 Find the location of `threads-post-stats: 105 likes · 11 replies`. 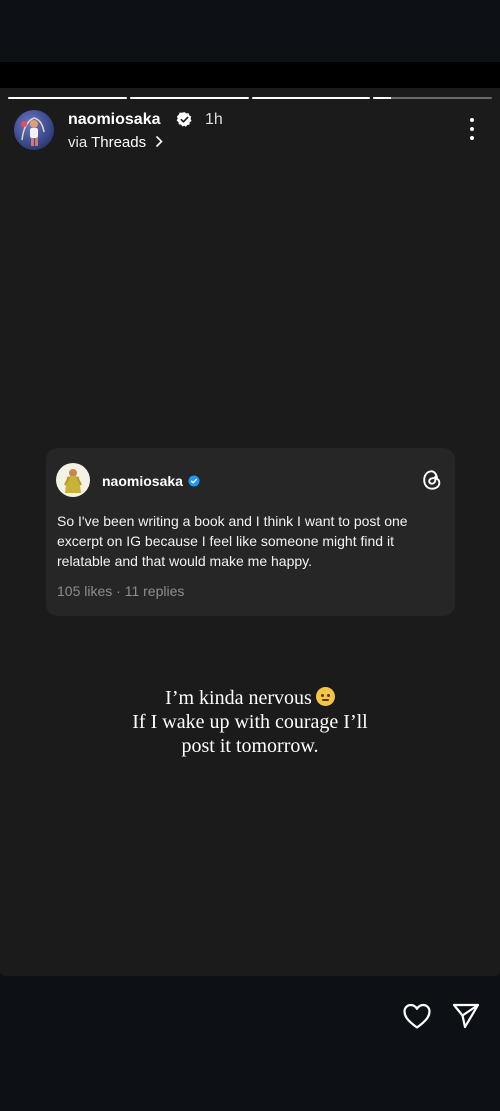

threads-post-stats: 105 likes · 11 replies is located at coordinates (120, 591).